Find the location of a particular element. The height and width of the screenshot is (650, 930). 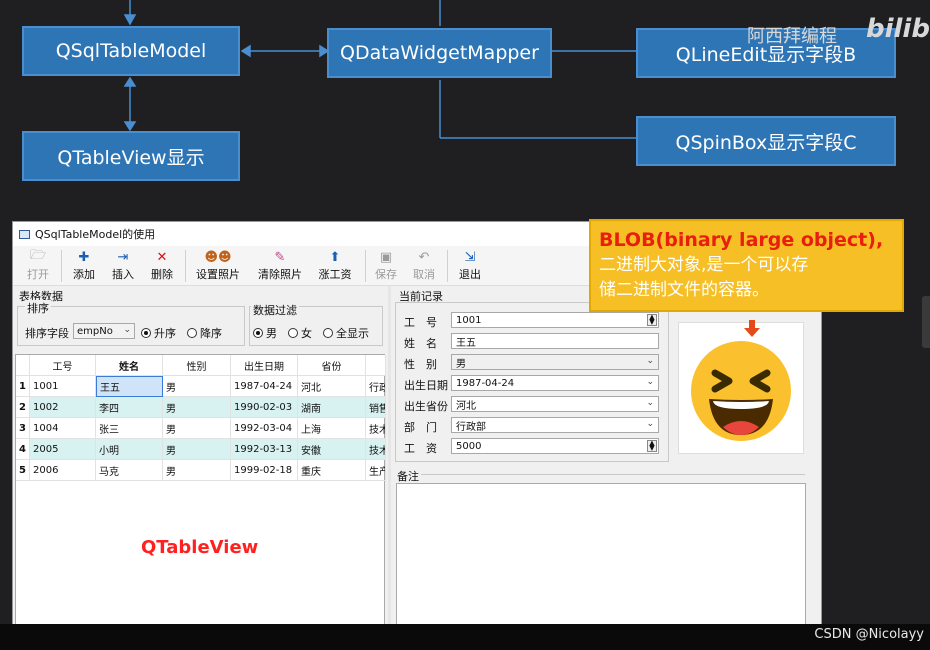

province-select: 河北 ⌄ is located at coordinates (555, 404).